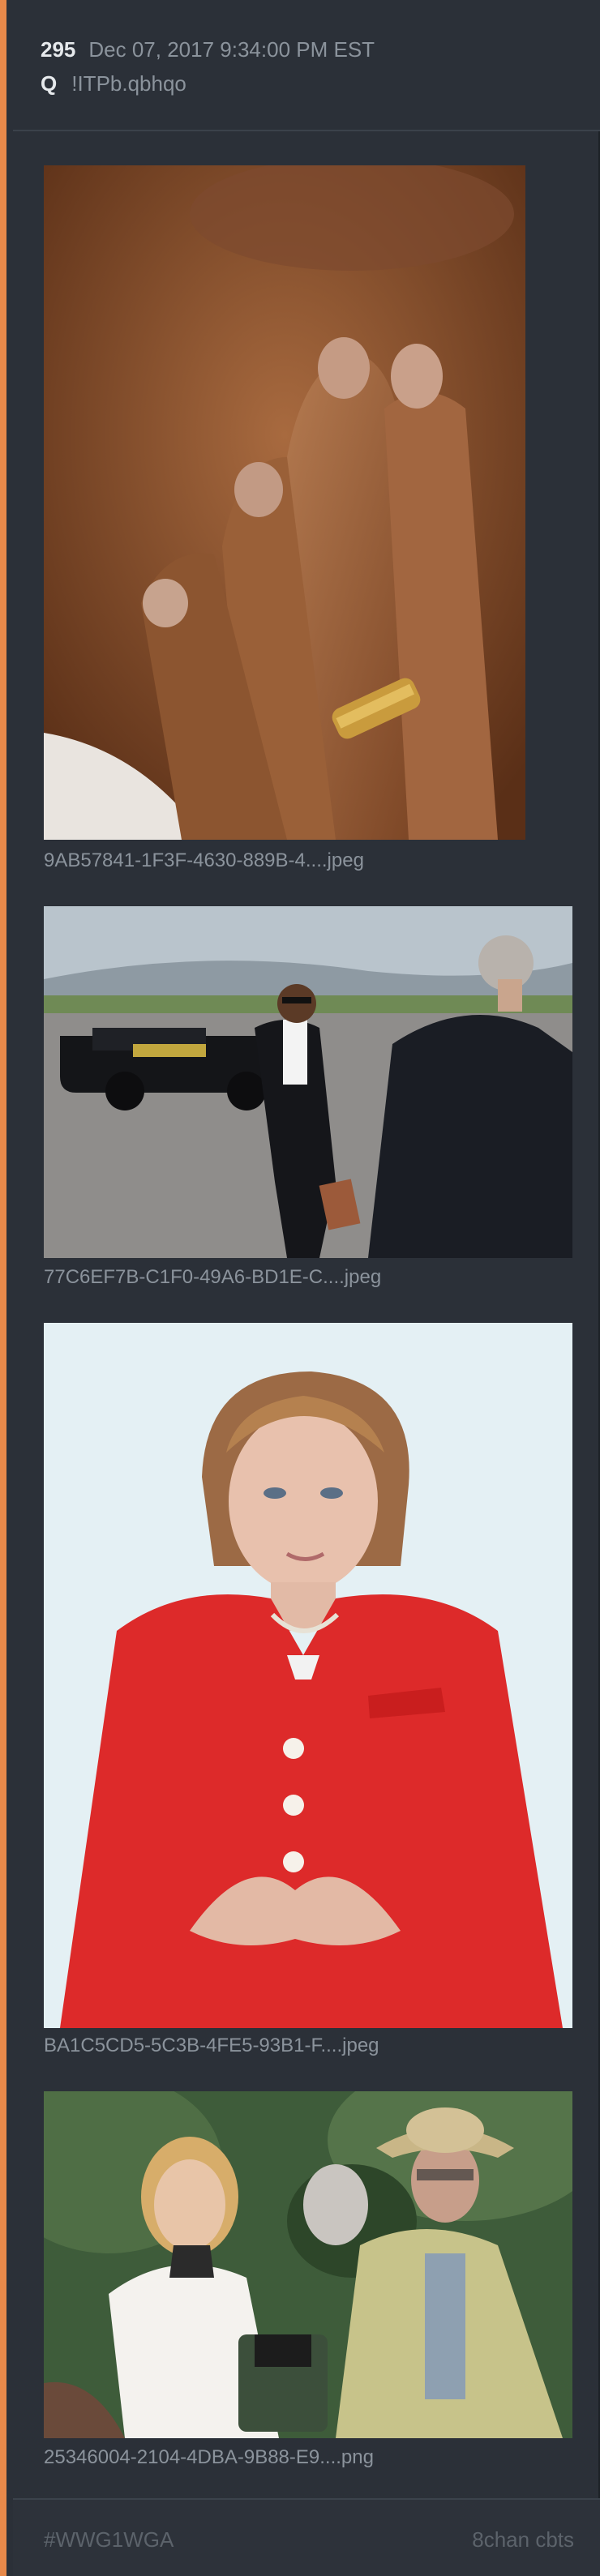  Describe the element at coordinates (212, 2046) in the screenshot. I see `attachment-filename-3: BA1C5CD5-5C3B-4FE5-93B1-F....jpeg` at that location.